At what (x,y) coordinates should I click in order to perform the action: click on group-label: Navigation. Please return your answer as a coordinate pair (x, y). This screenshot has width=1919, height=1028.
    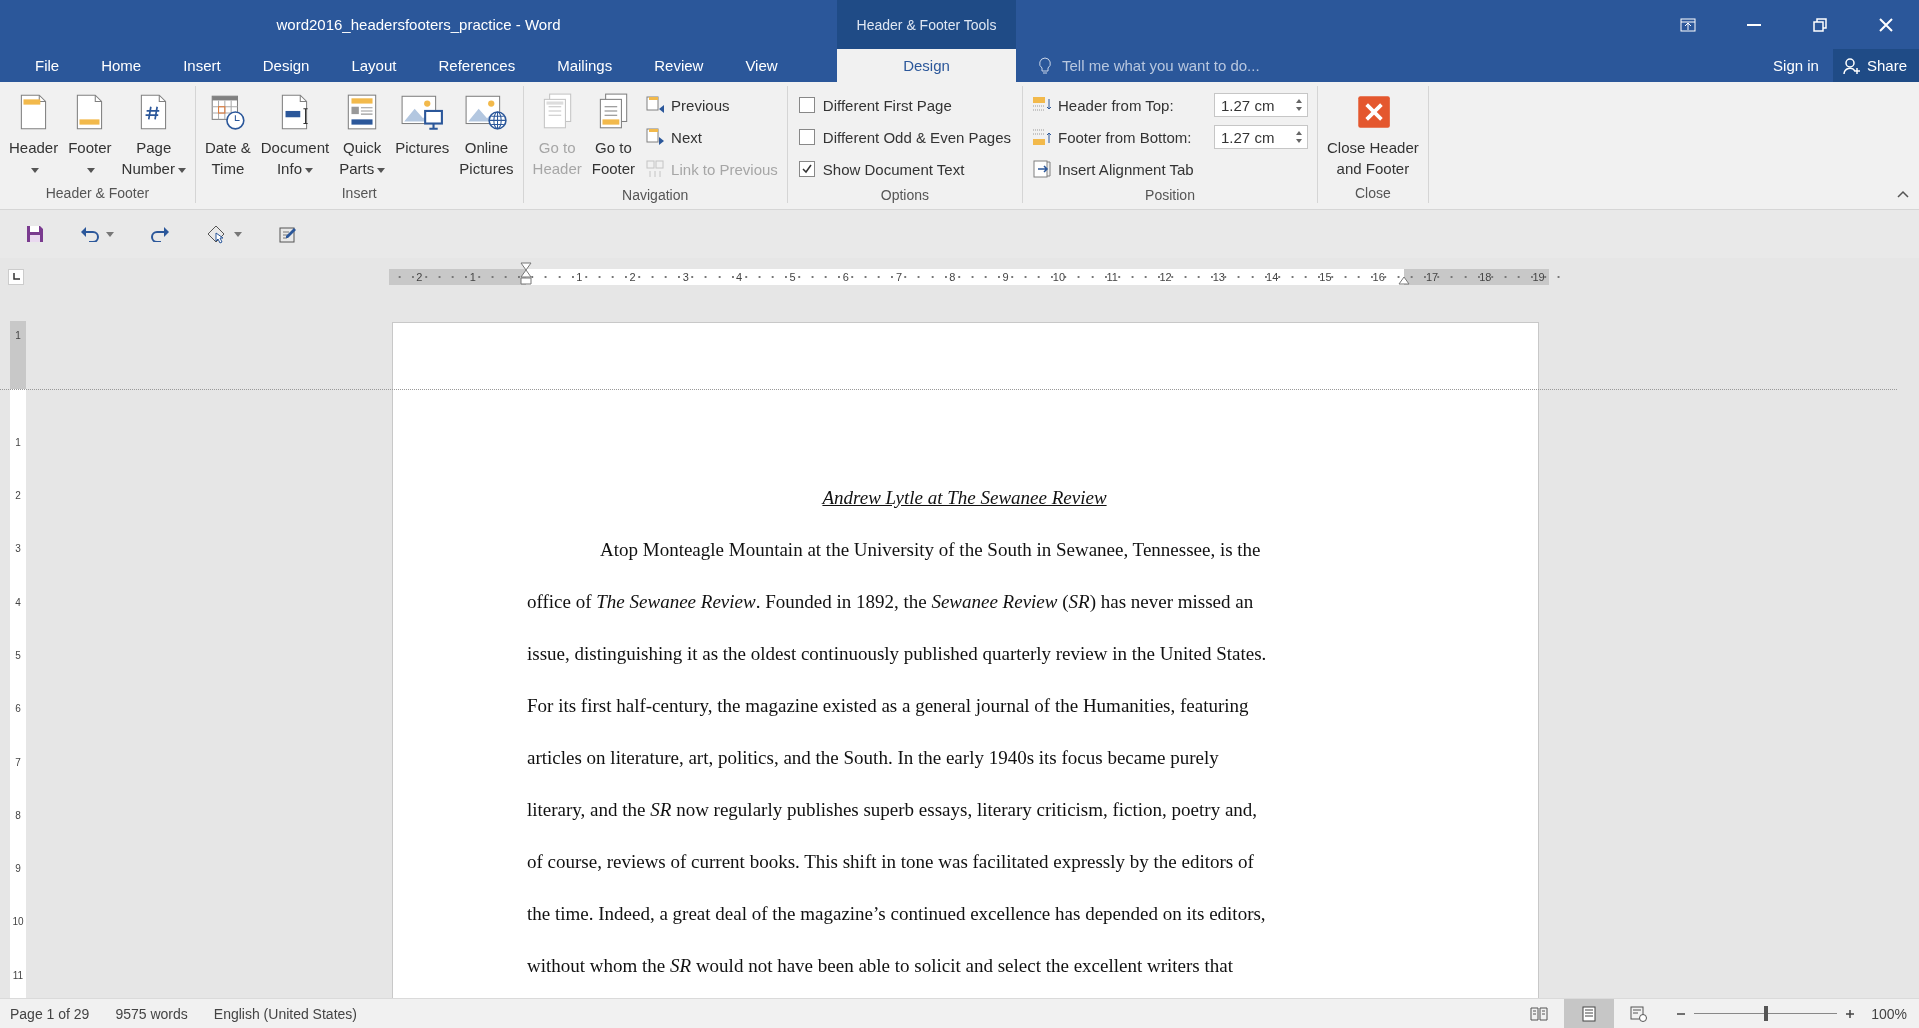
    Looking at the image, I should click on (655, 195).